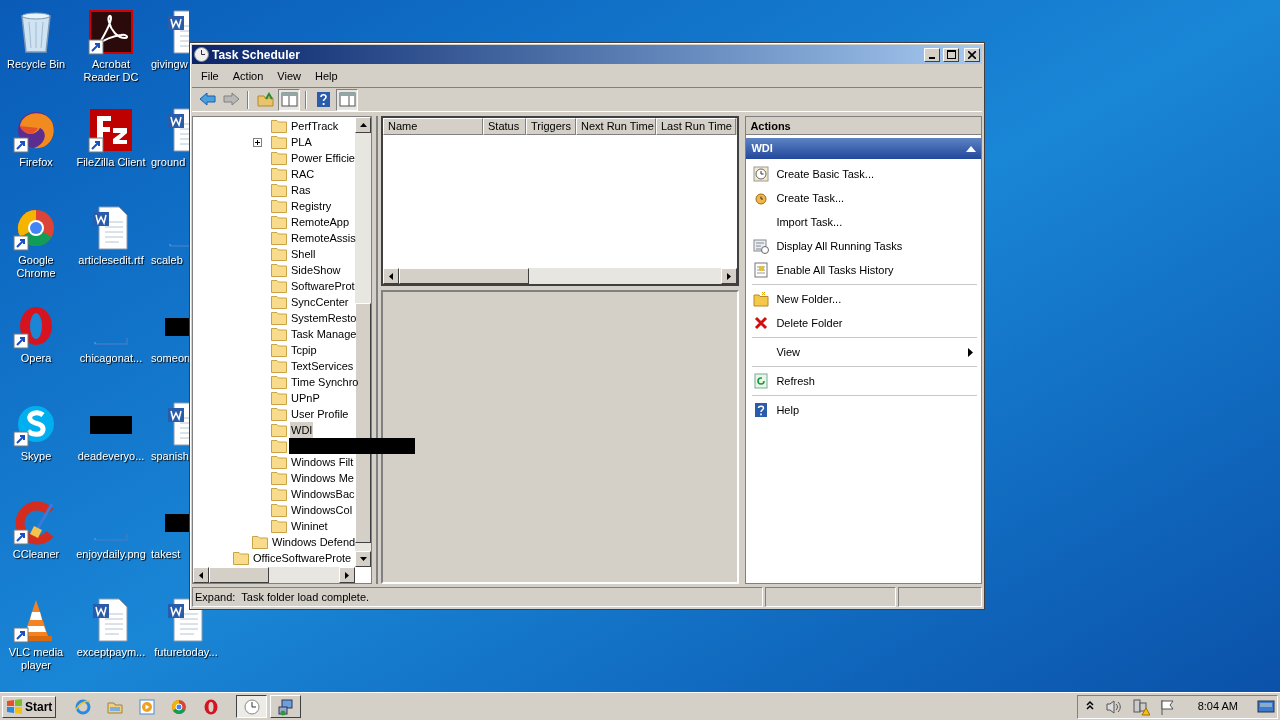 This screenshot has width=1280, height=720. Describe the element at coordinates (696, 126) in the screenshot. I see `column-header: Last Run Time` at that location.